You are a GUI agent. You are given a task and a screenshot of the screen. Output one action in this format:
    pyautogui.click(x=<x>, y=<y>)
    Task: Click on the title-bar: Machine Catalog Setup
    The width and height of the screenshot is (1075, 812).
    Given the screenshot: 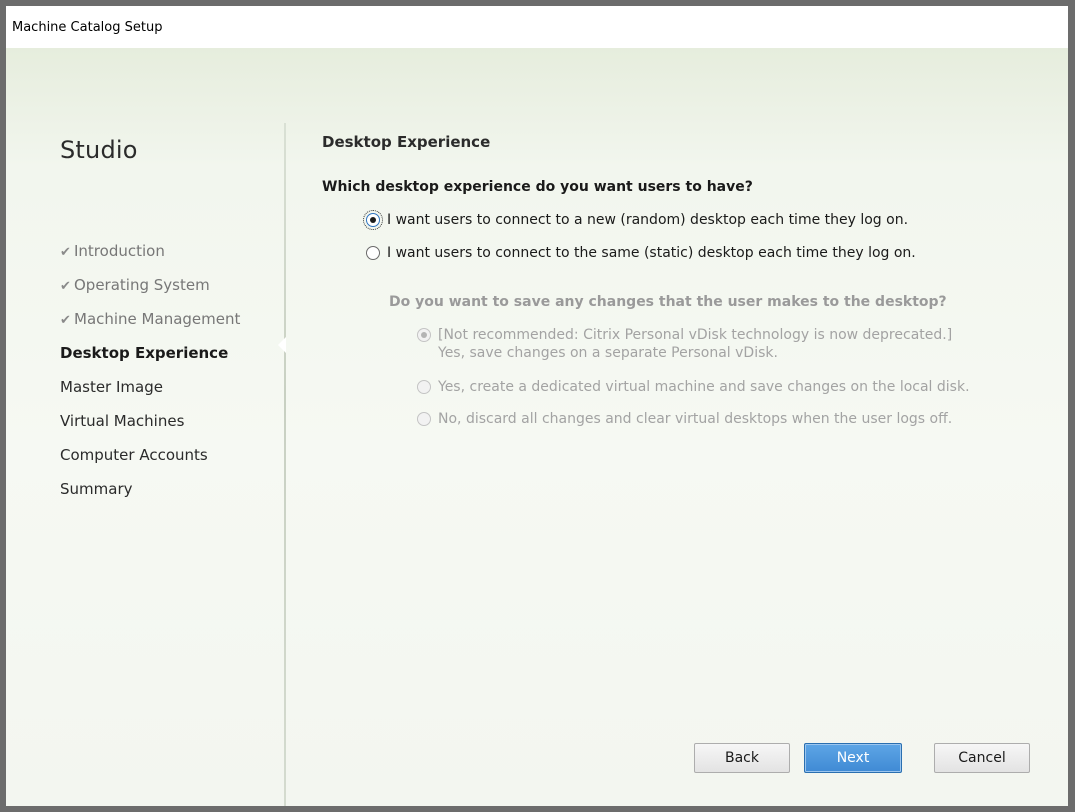 What is the action you would take?
    pyautogui.click(x=537, y=27)
    